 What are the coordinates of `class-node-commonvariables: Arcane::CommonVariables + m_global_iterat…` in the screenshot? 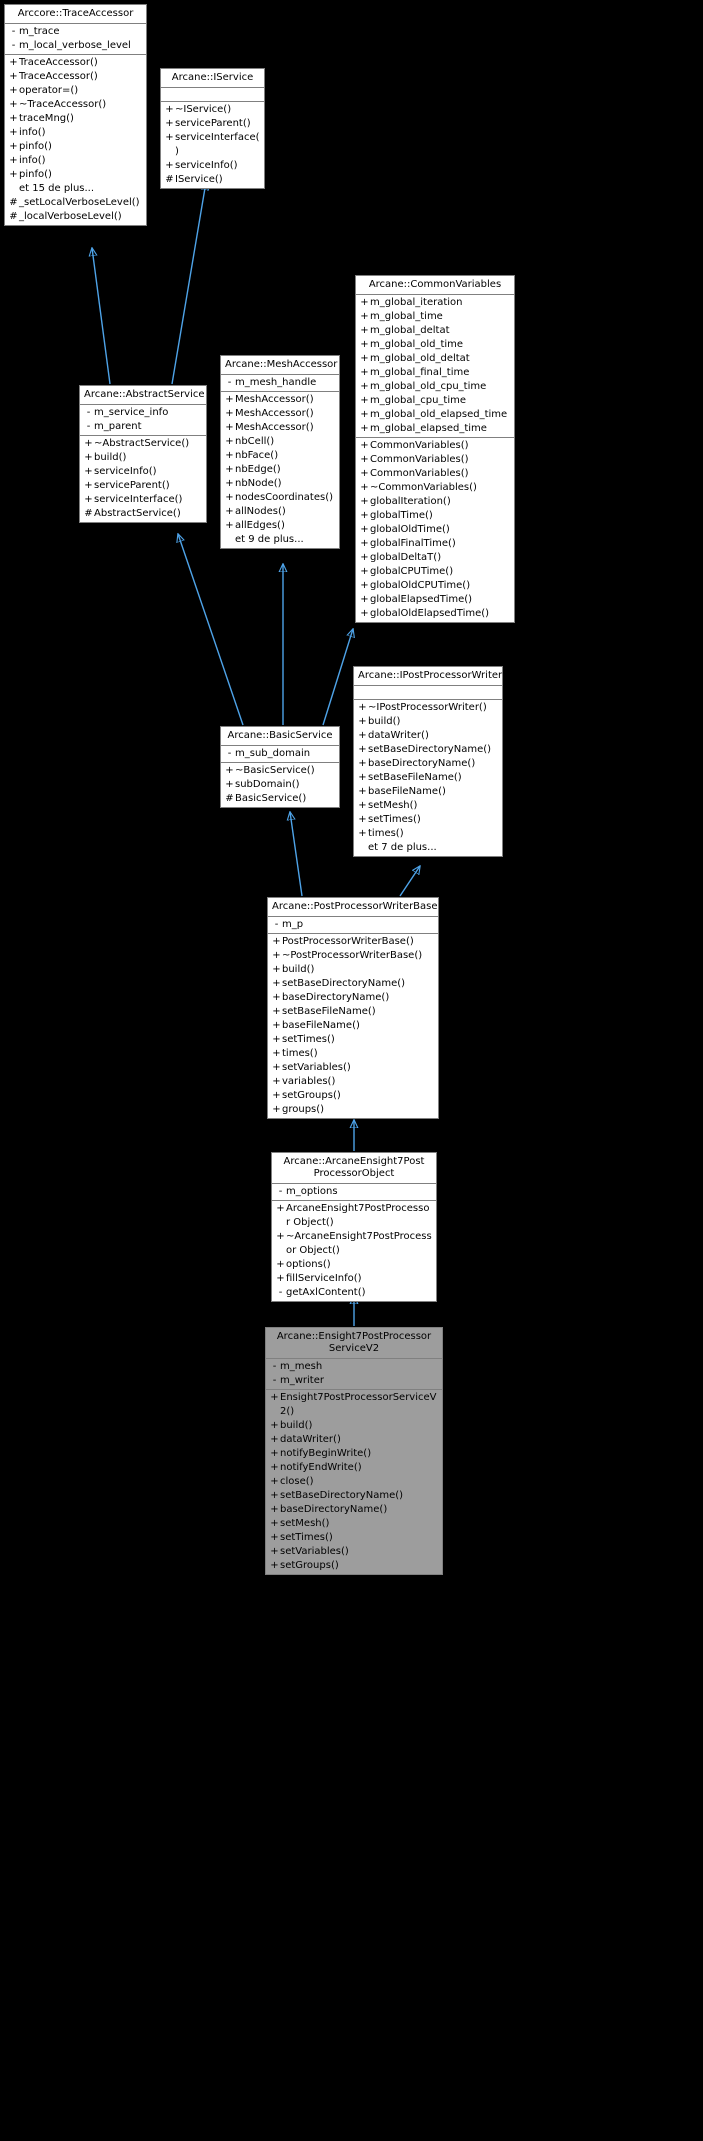 It's located at (435, 449).